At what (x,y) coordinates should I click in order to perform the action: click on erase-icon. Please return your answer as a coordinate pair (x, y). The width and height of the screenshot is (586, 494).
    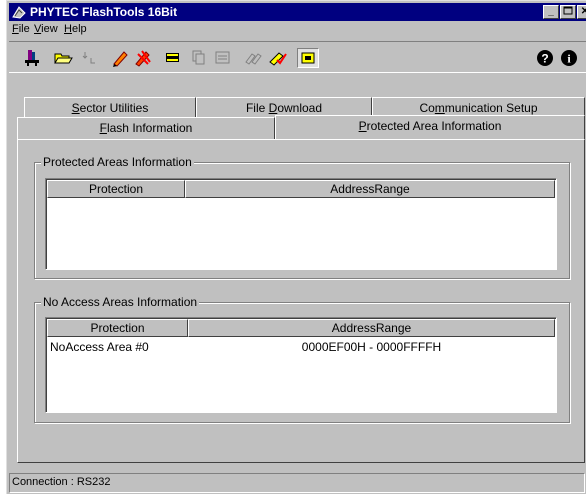
    Looking at the image, I should click on (143, 58).